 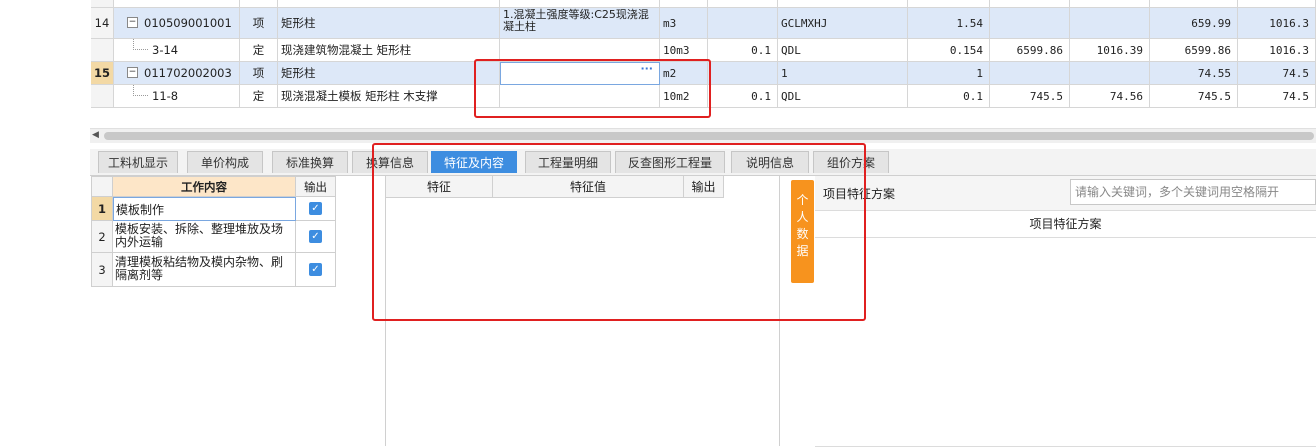 I want to click on item-code: 011702002003, so click(x=188, y=73).